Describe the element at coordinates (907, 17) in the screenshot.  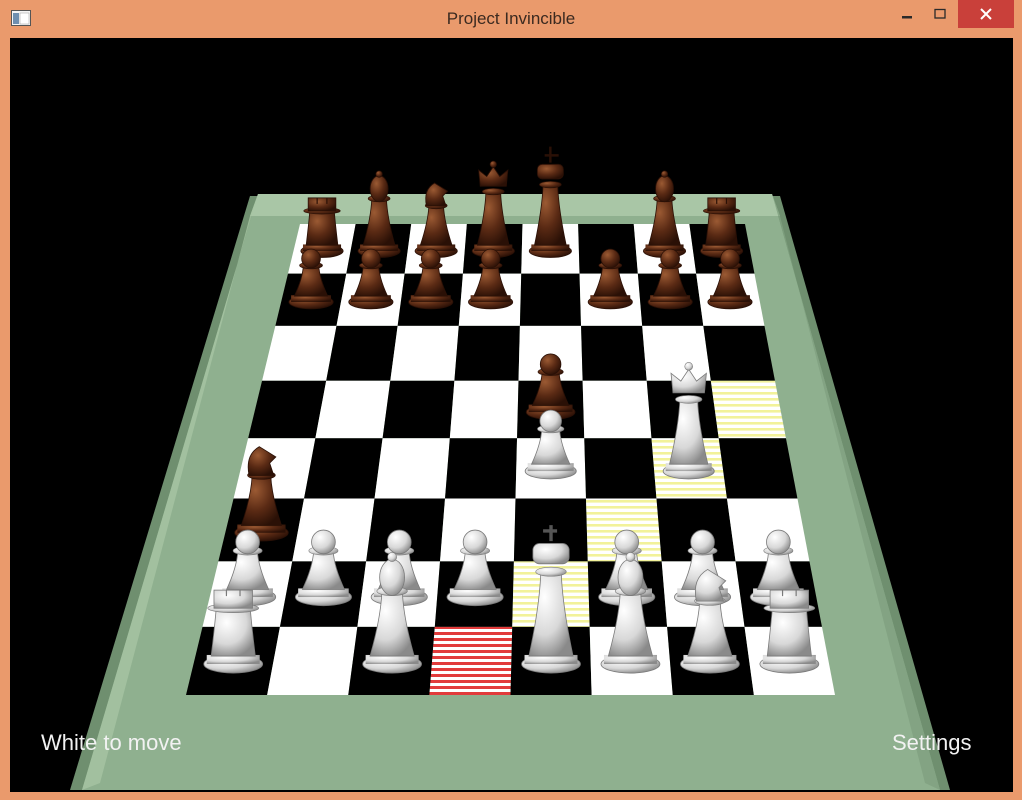
I see `minimize-icon` at that location.